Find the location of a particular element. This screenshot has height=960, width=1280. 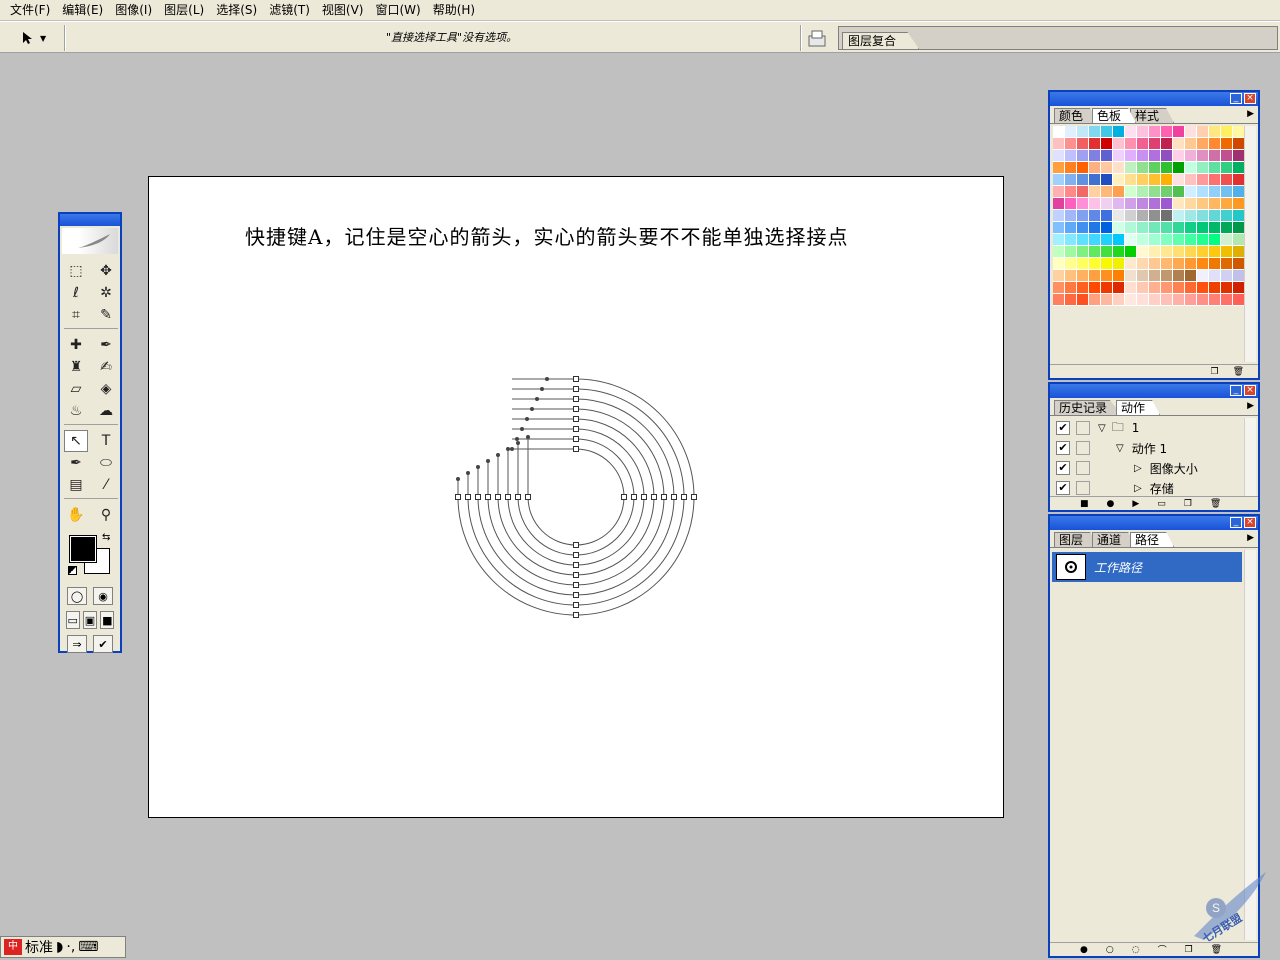

disclosure-triangle-icon: ▽ is located at coordinates (1120, 448).